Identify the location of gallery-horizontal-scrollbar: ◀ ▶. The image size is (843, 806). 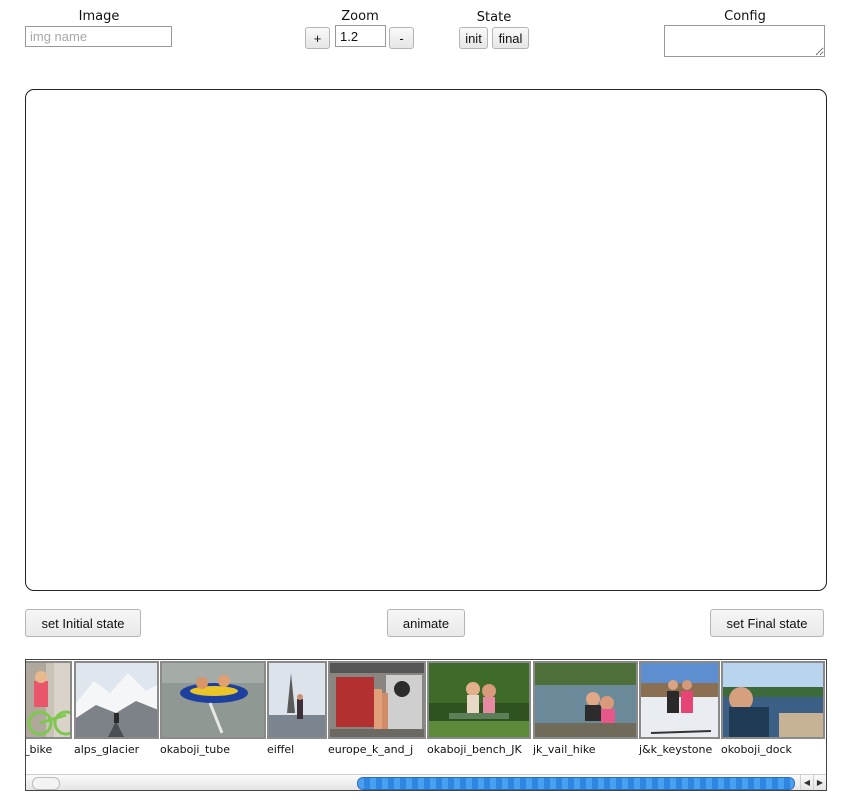
(426, 782).